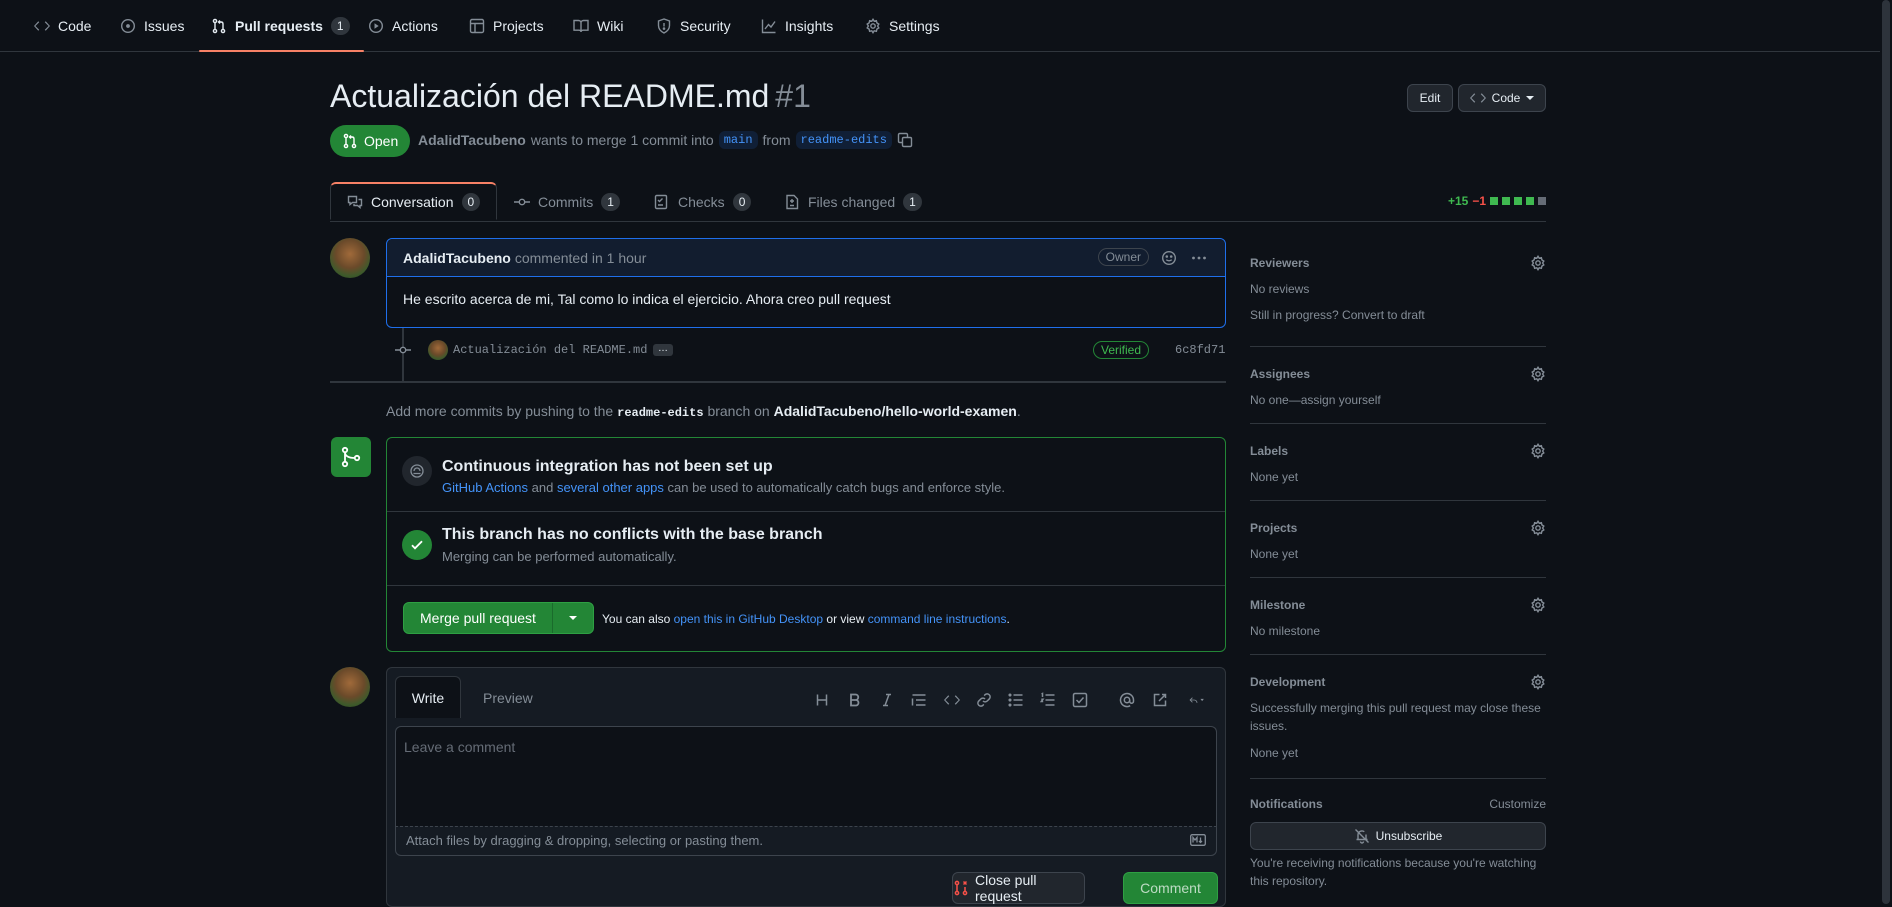 The width and height of the screenshot is (1892, 907). Describe the element at coordinates (1080, 700) in the screenshot. I see `tasklist-icon` at that location.